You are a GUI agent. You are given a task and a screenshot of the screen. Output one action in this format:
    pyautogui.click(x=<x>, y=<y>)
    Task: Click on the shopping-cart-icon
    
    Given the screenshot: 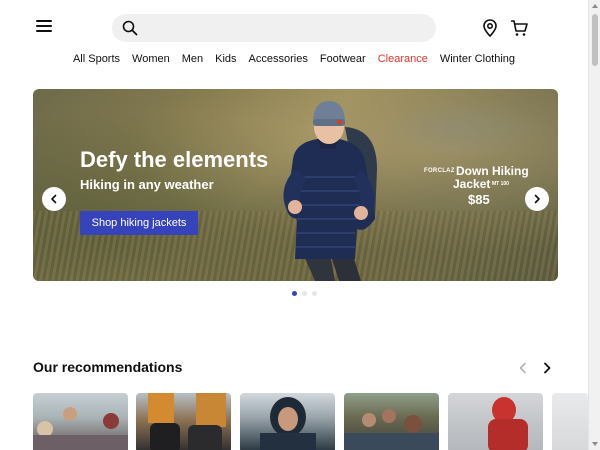 What is the action you would take?
    pyautogui.click(x=519, y=28)
    